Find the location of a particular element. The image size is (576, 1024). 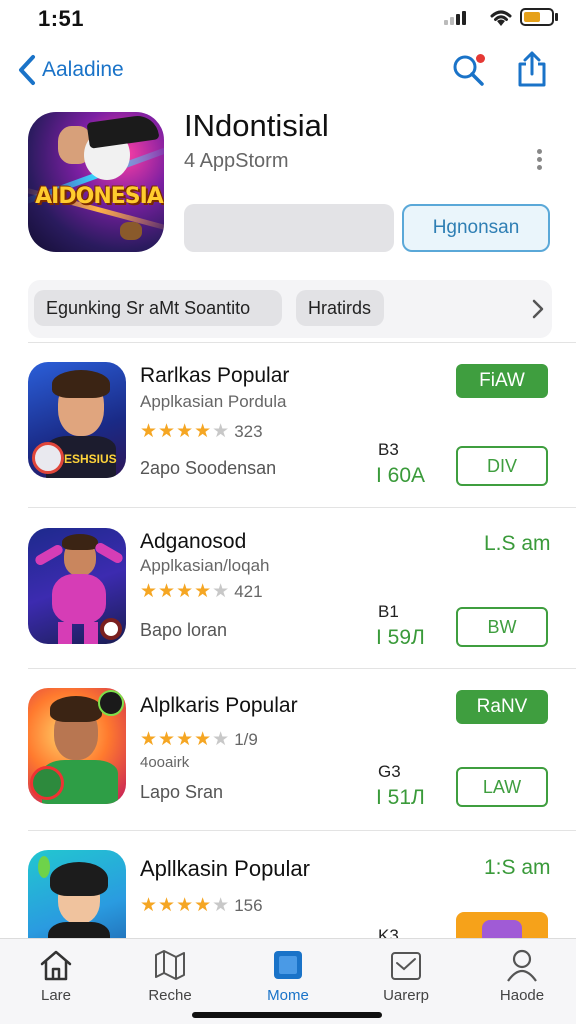

size-label: B3 is located at coordinates (388, 449).